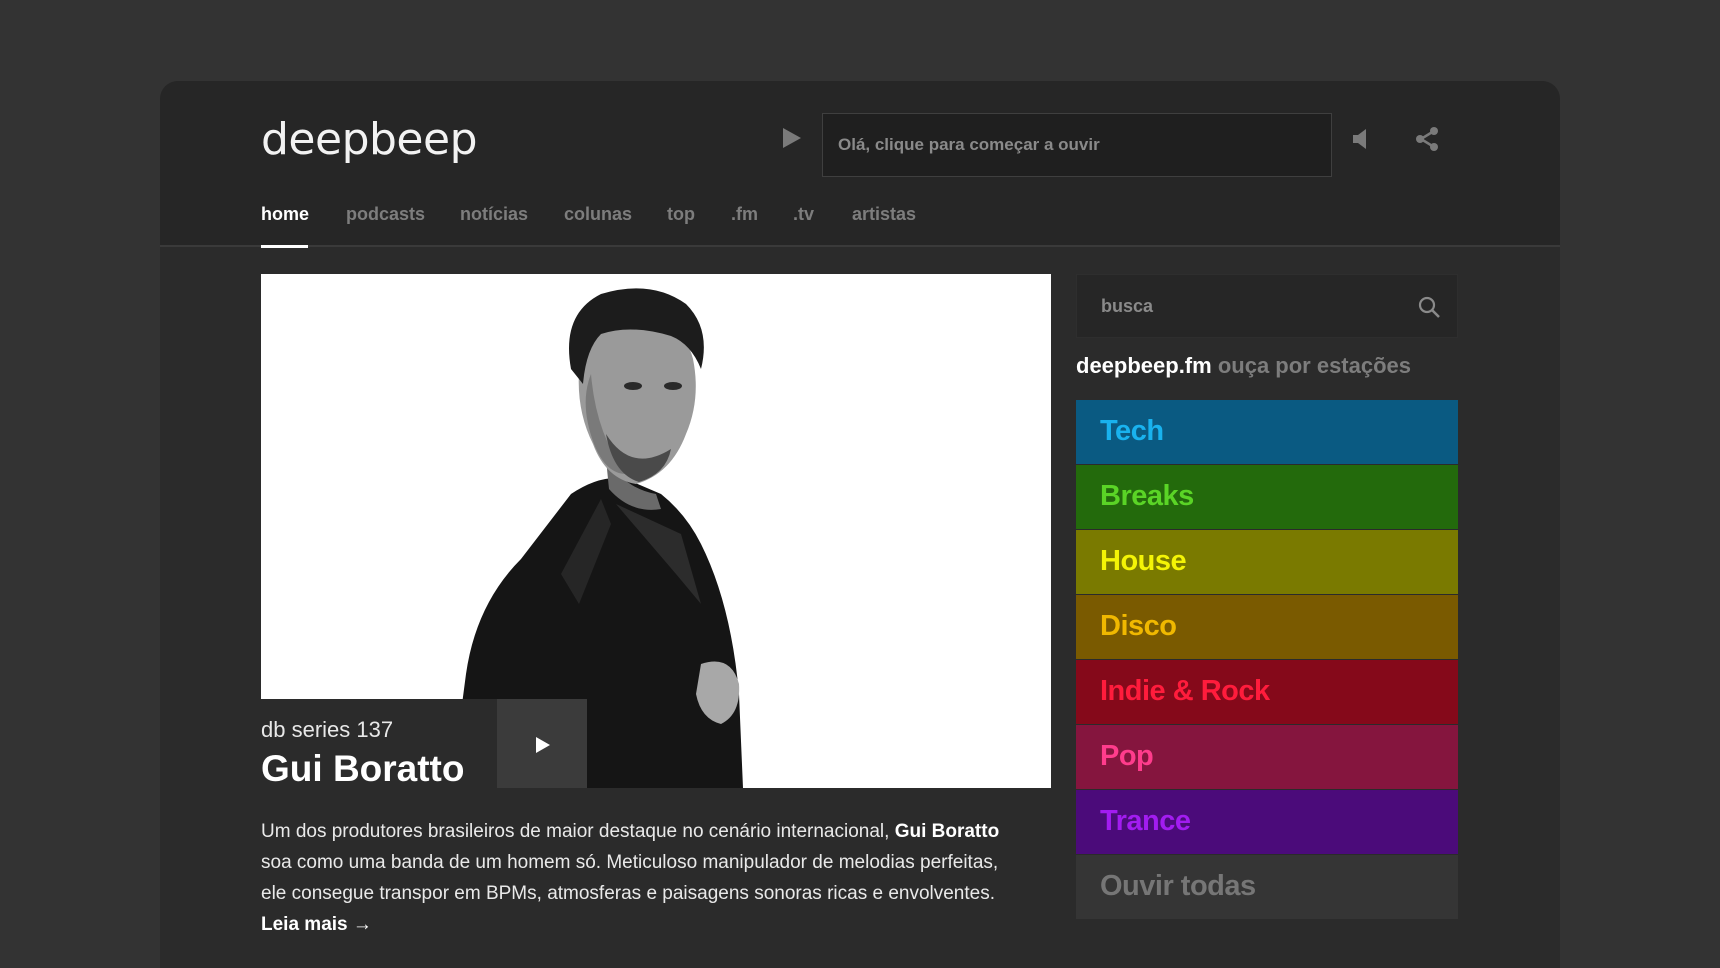 Image resolution: width=1720 pixels, height=968 pixels. Describe the element at coordinates (1267, 562) in the screenshot. I see `station-house: House` at that location.